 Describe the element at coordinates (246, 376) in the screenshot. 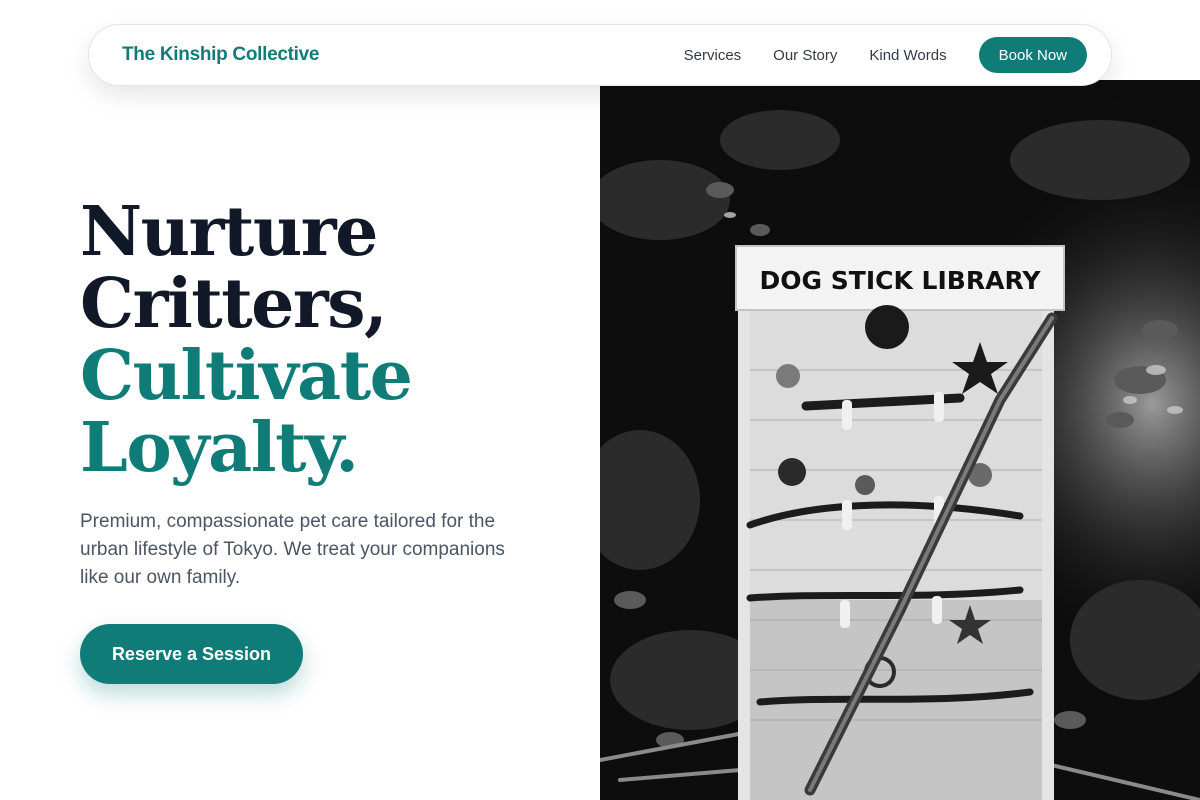

I see `hero-title-line-3: Cultivate` at that location.